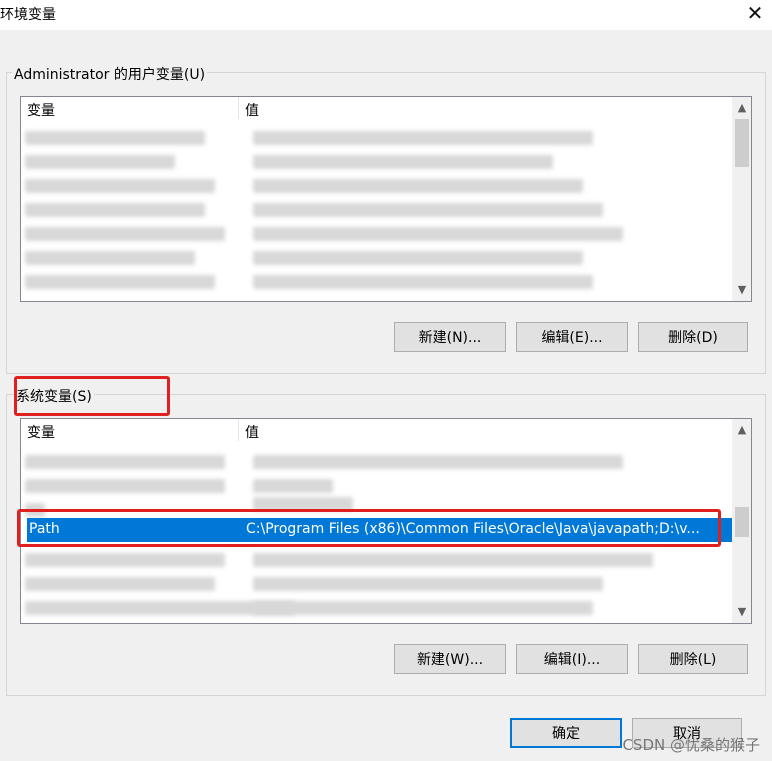 The image size is (772, 761). Describe the element at coordinates (386, 15) in the screenshot. I see `title-bar: 环境变量 ✕` at that location.